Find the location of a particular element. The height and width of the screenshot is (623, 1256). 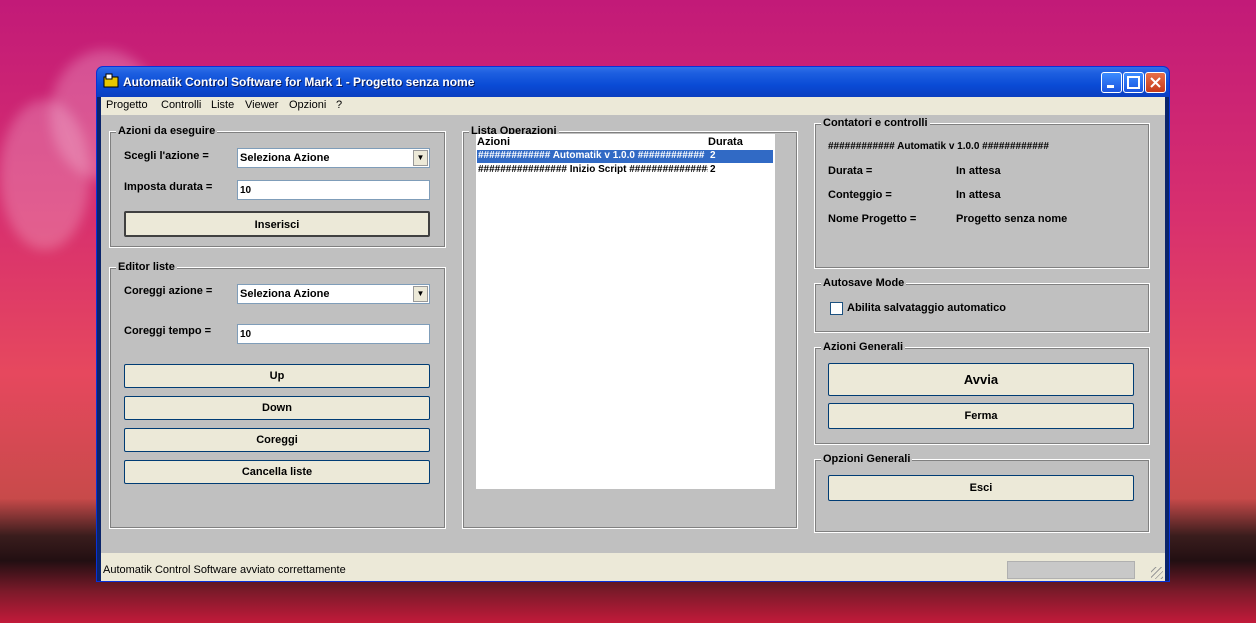

app-icon is located at coordinates (111, 80).